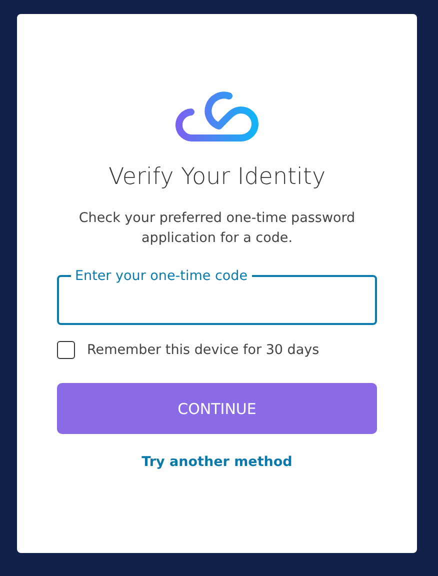 Image resolution: width=438 pixels, height=576 pixels. What do you see at coordinates (217, 228) in the screenshot?
I see `instruction-text: Check your preferred one-time password application for a code.` at bounding box center [217, 228].